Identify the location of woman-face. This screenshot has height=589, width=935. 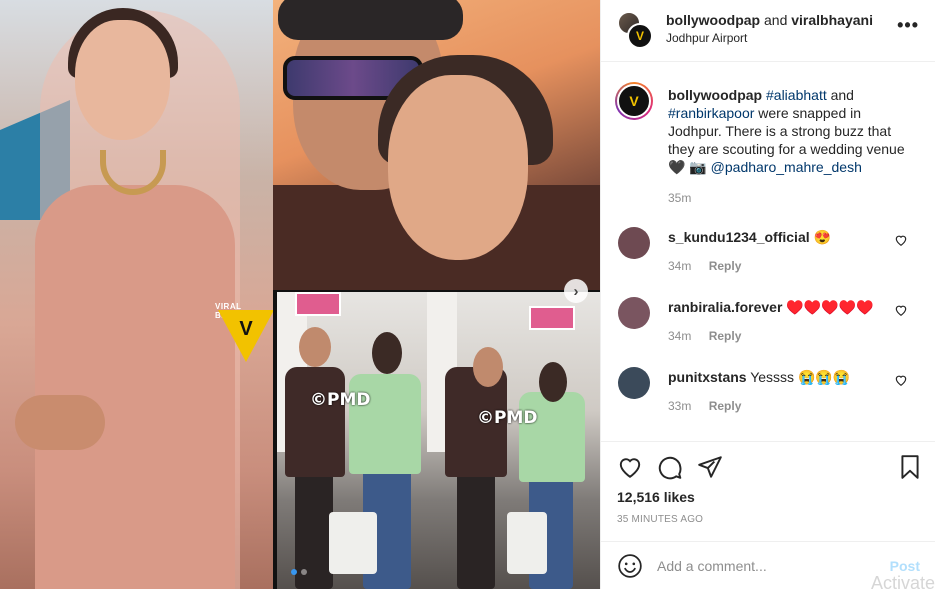
(458, 167).